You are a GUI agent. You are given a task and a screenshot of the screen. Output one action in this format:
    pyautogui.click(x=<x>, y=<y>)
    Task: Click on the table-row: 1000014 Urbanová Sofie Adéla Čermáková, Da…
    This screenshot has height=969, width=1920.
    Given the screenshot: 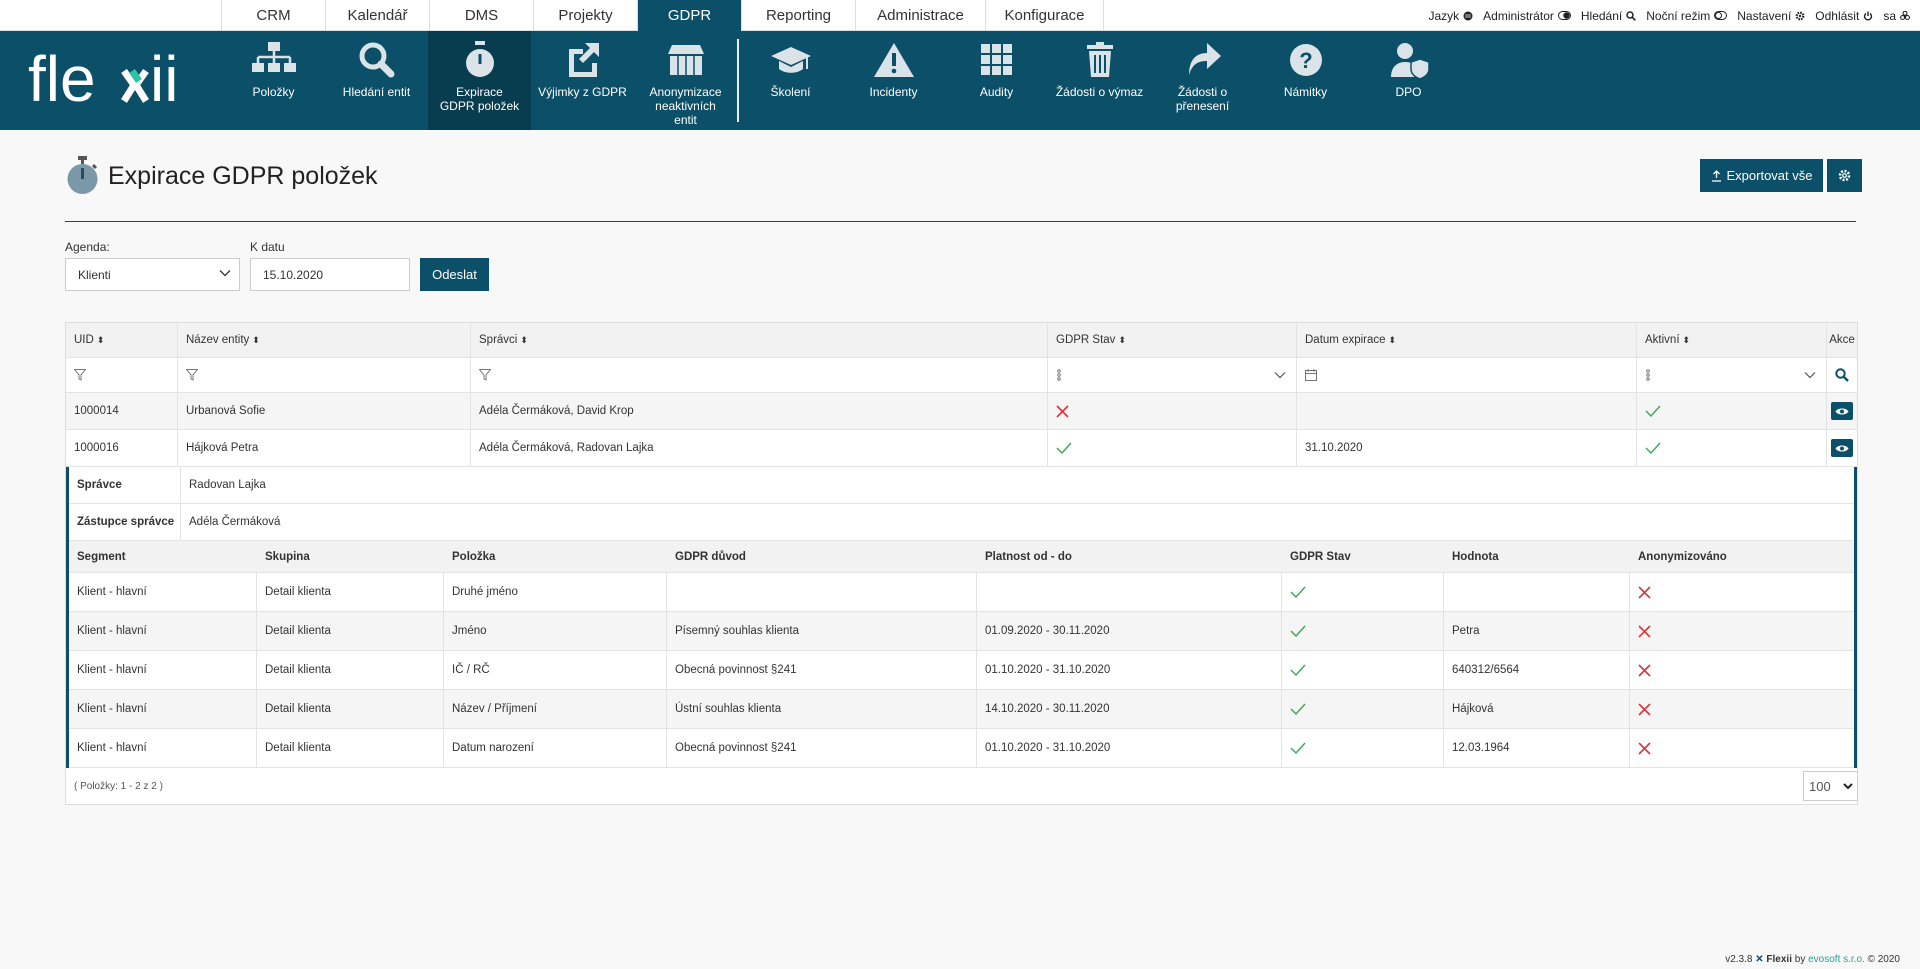 What is the action you would take?
    pyautogui.click(x=961, y=411)
    